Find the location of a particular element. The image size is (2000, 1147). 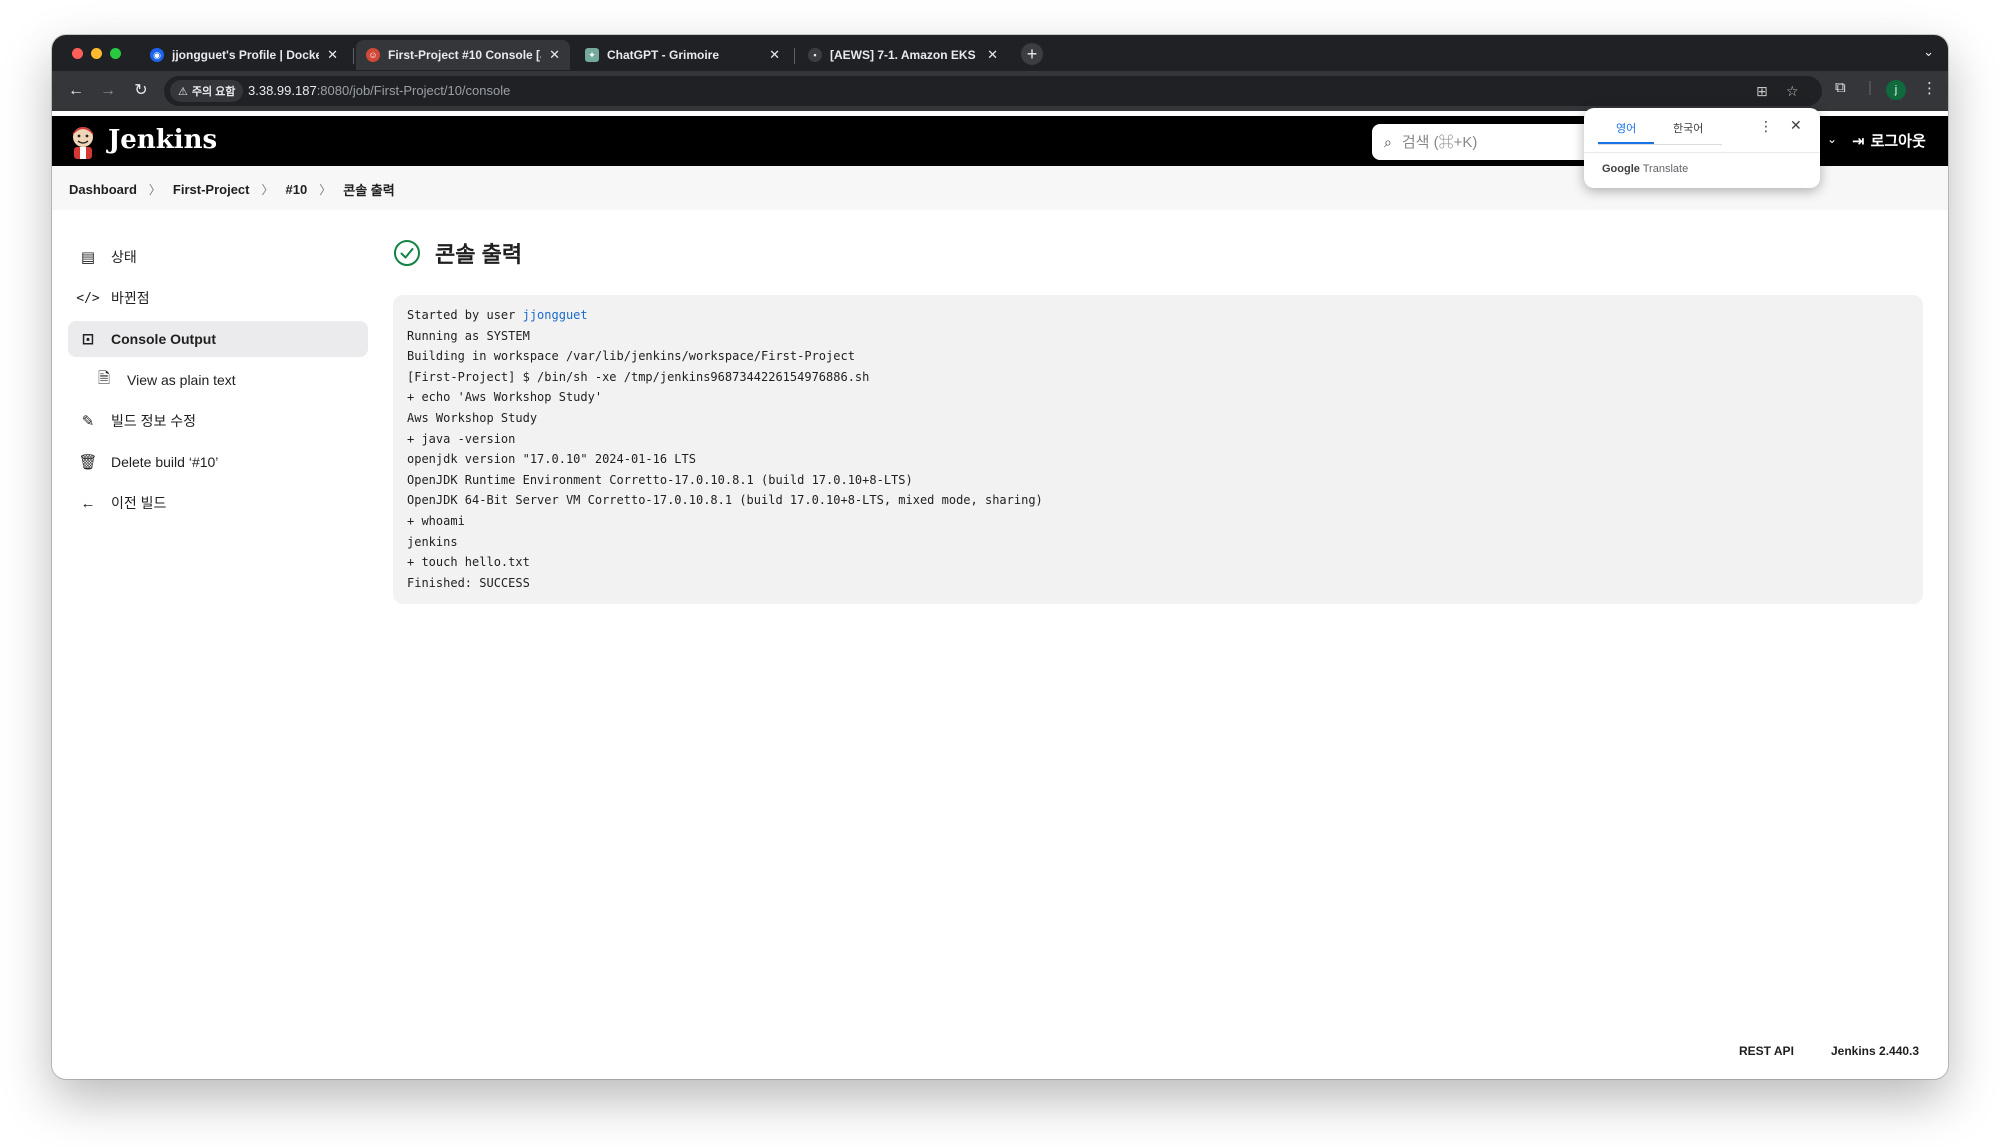

notion-icon: ▪ is located at coordinates (815, 55).